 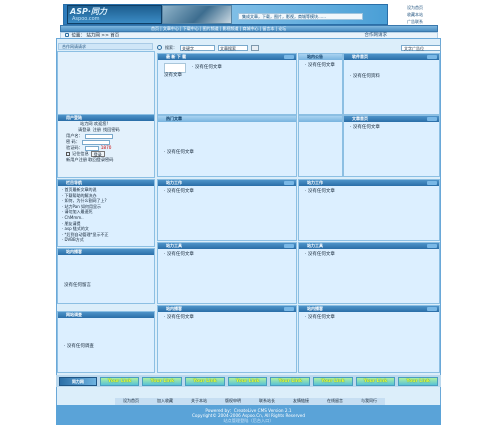 I want to click on panel-title-empty, so click(x=320, y=119).